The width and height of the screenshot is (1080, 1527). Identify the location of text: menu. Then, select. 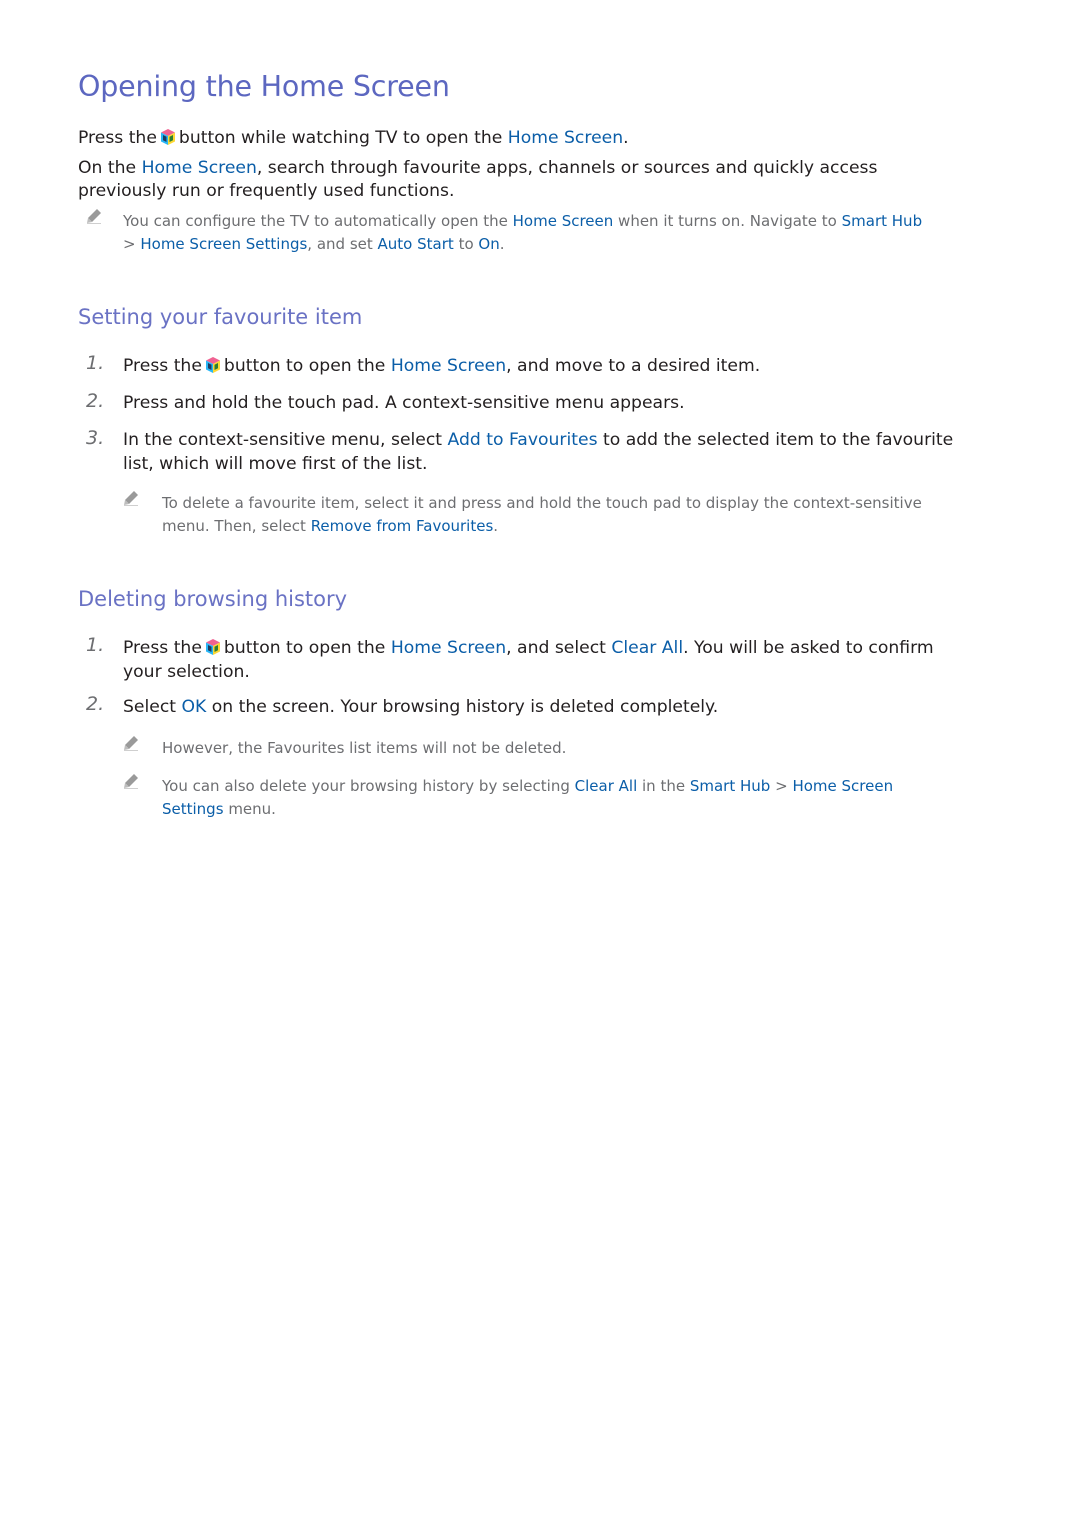
(234, 526).